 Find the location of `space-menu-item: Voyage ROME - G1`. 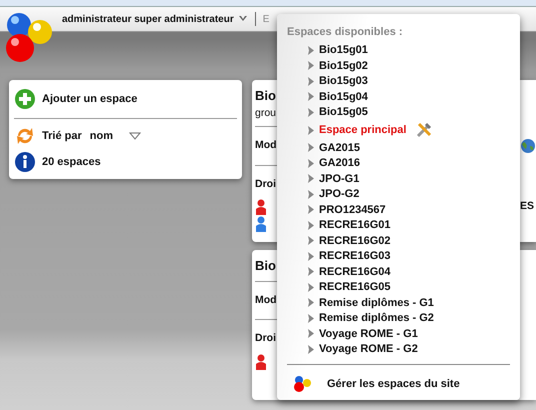

space-menu-item: Voyage ROME - G1 is located at coordinates (368, 334).